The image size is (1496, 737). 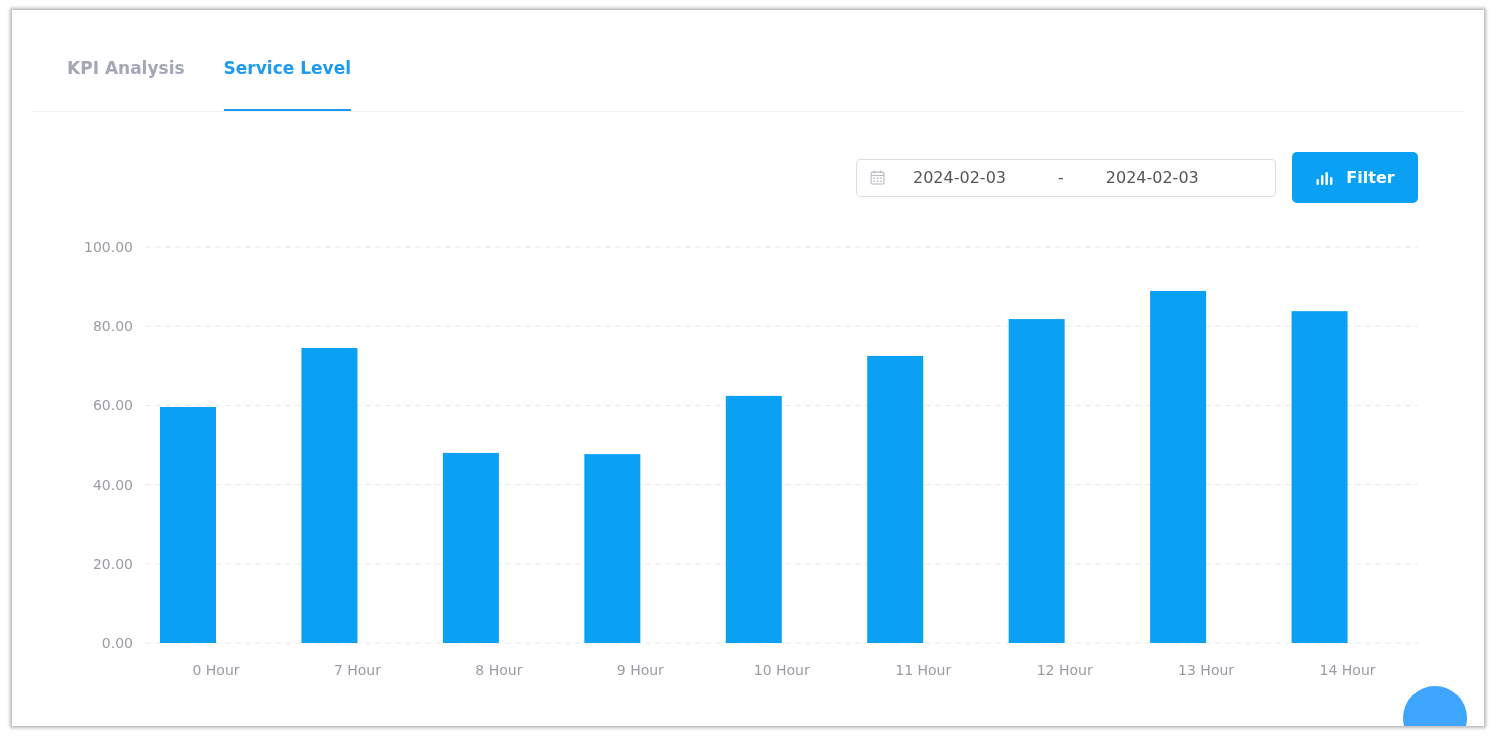 What do you see at coordinates (112, 484) in the screenshot?
I see `y-axis-label: 40.00` at bounding box center [112, 484].